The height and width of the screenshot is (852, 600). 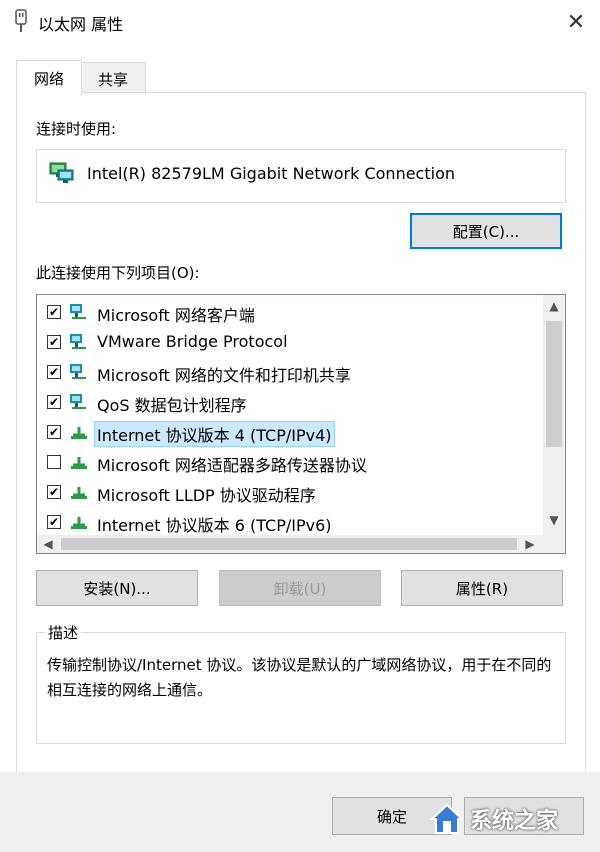 I want to click on scroll-down-icon: ▼, so click(x=554, y=520).